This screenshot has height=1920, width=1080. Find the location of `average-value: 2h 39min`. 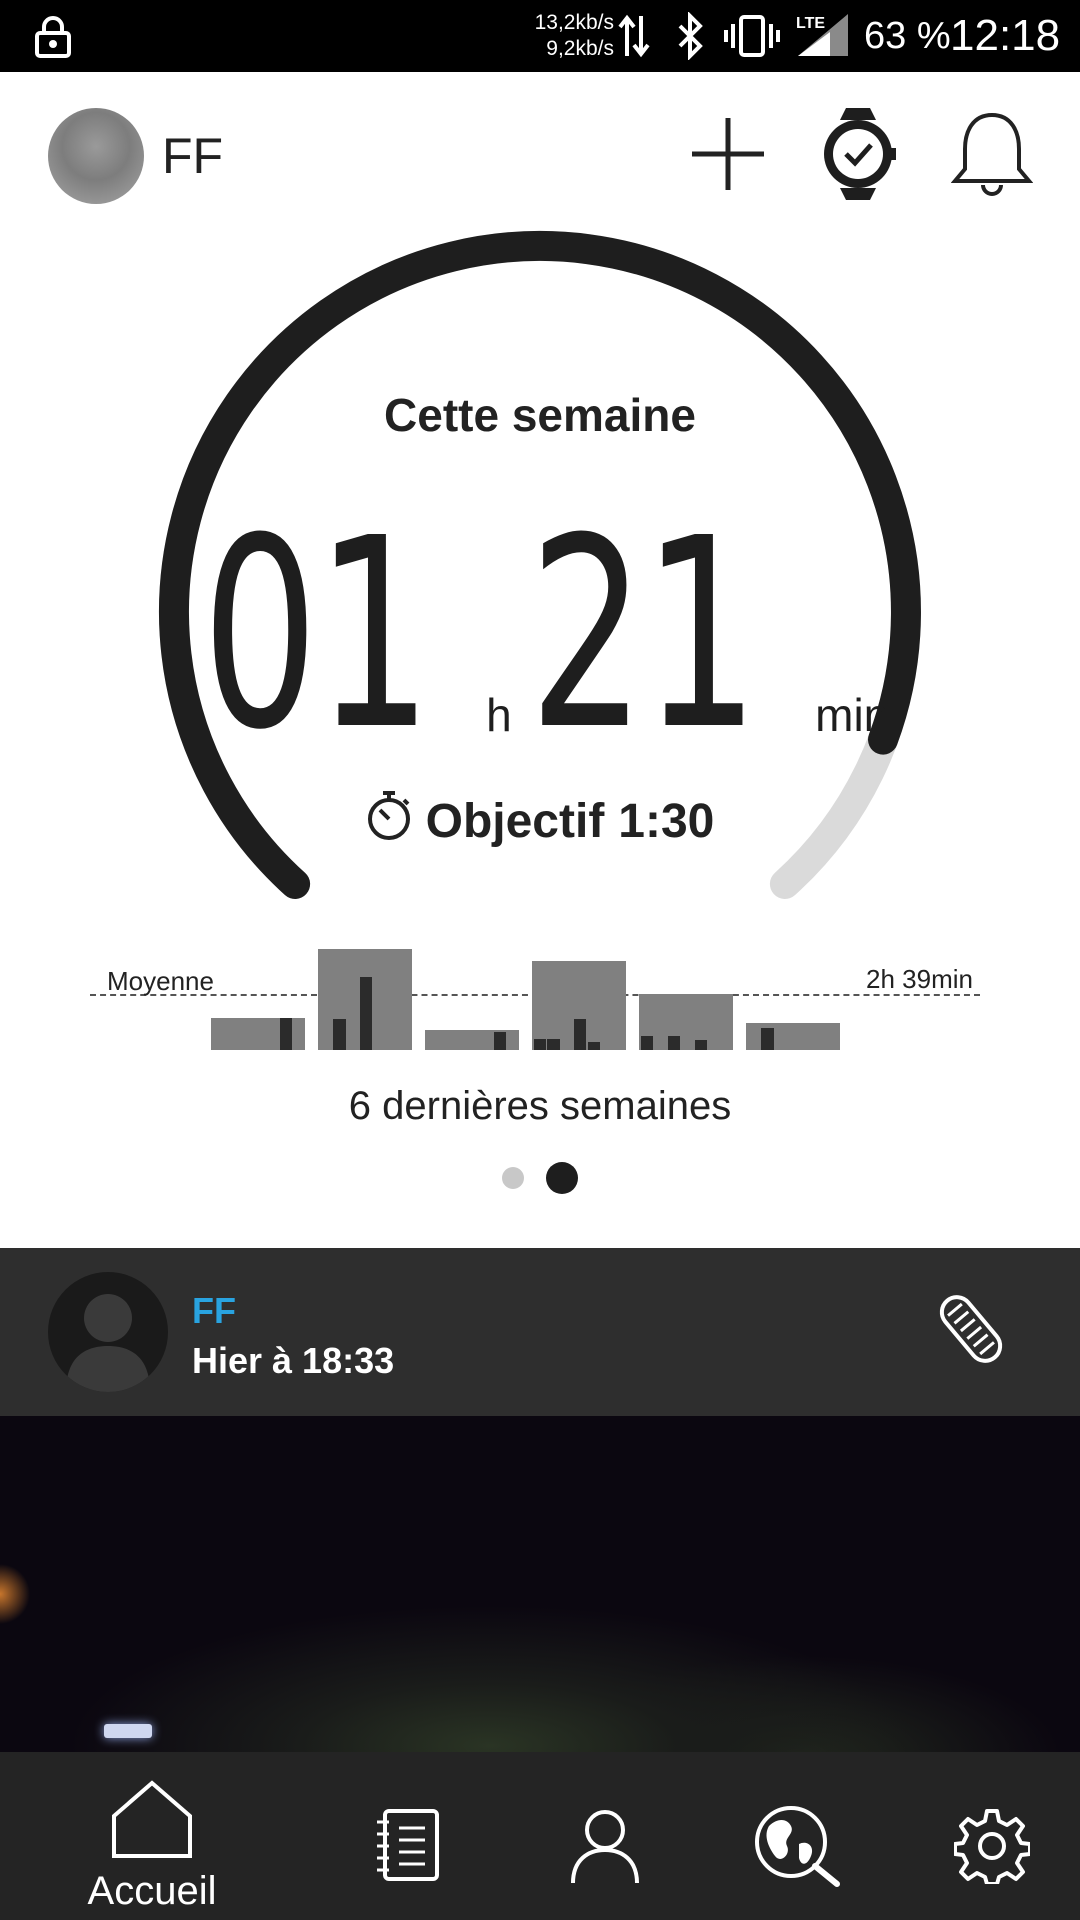

average-value: 2h 39min is located at coordinates (919, 979).